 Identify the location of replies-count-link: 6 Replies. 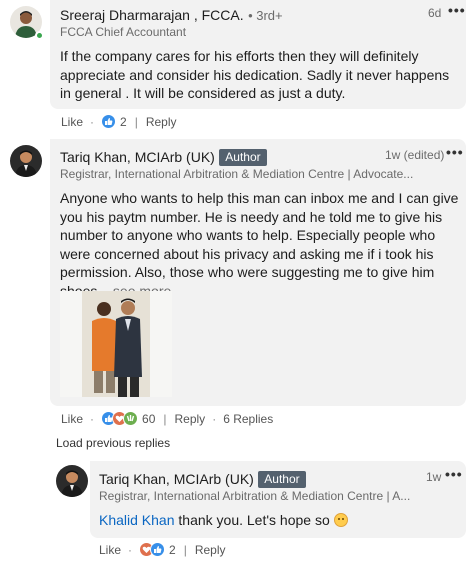
(248, 419).